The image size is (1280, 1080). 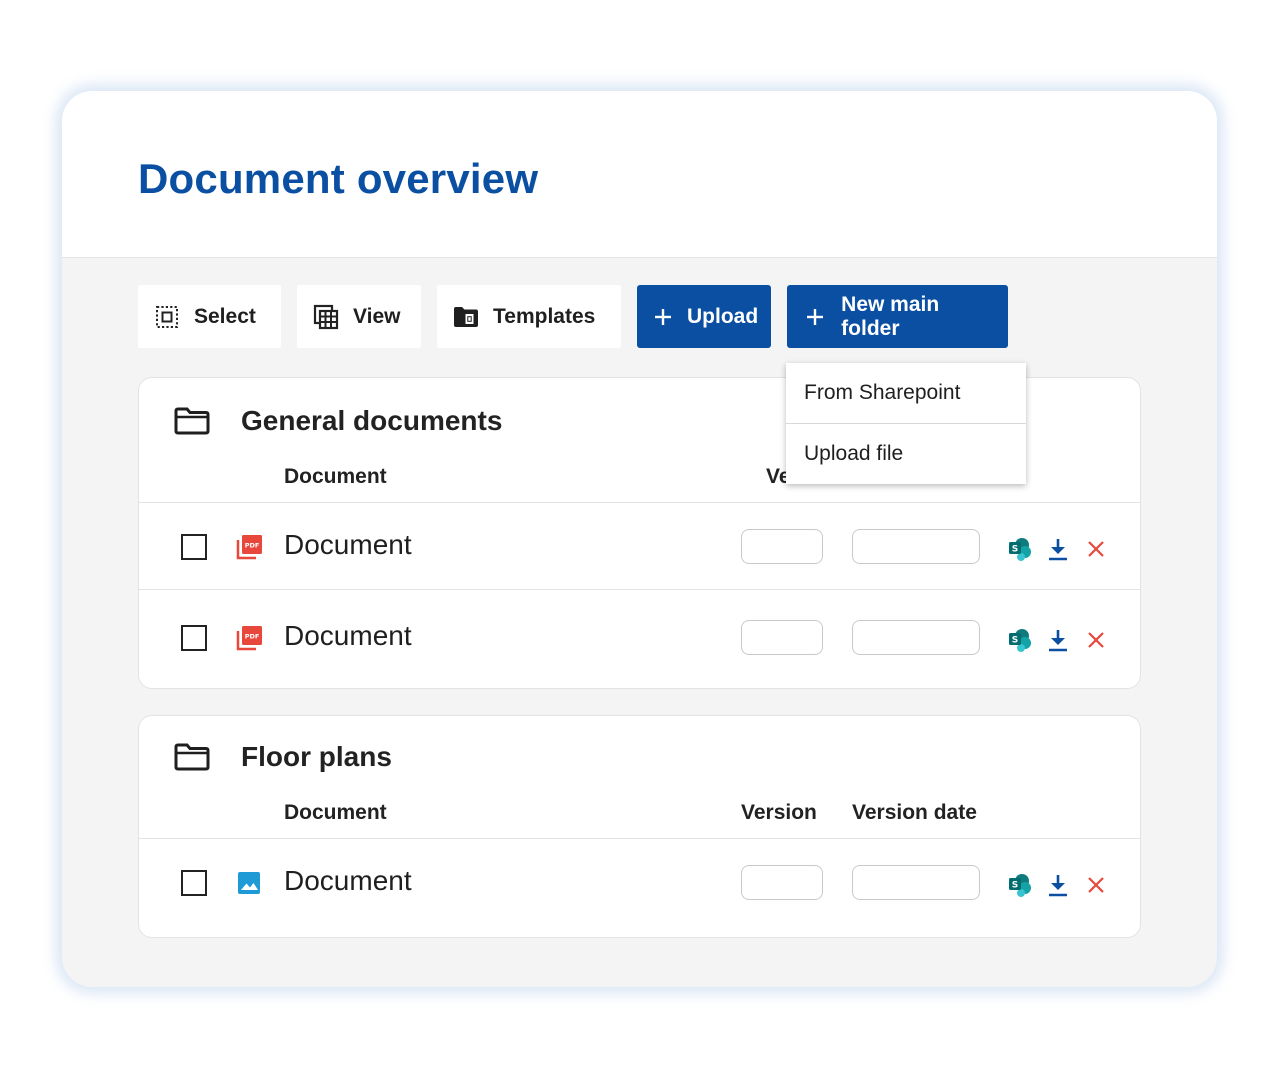 I want to click on table-view-icon, so click(x=326, y=317).